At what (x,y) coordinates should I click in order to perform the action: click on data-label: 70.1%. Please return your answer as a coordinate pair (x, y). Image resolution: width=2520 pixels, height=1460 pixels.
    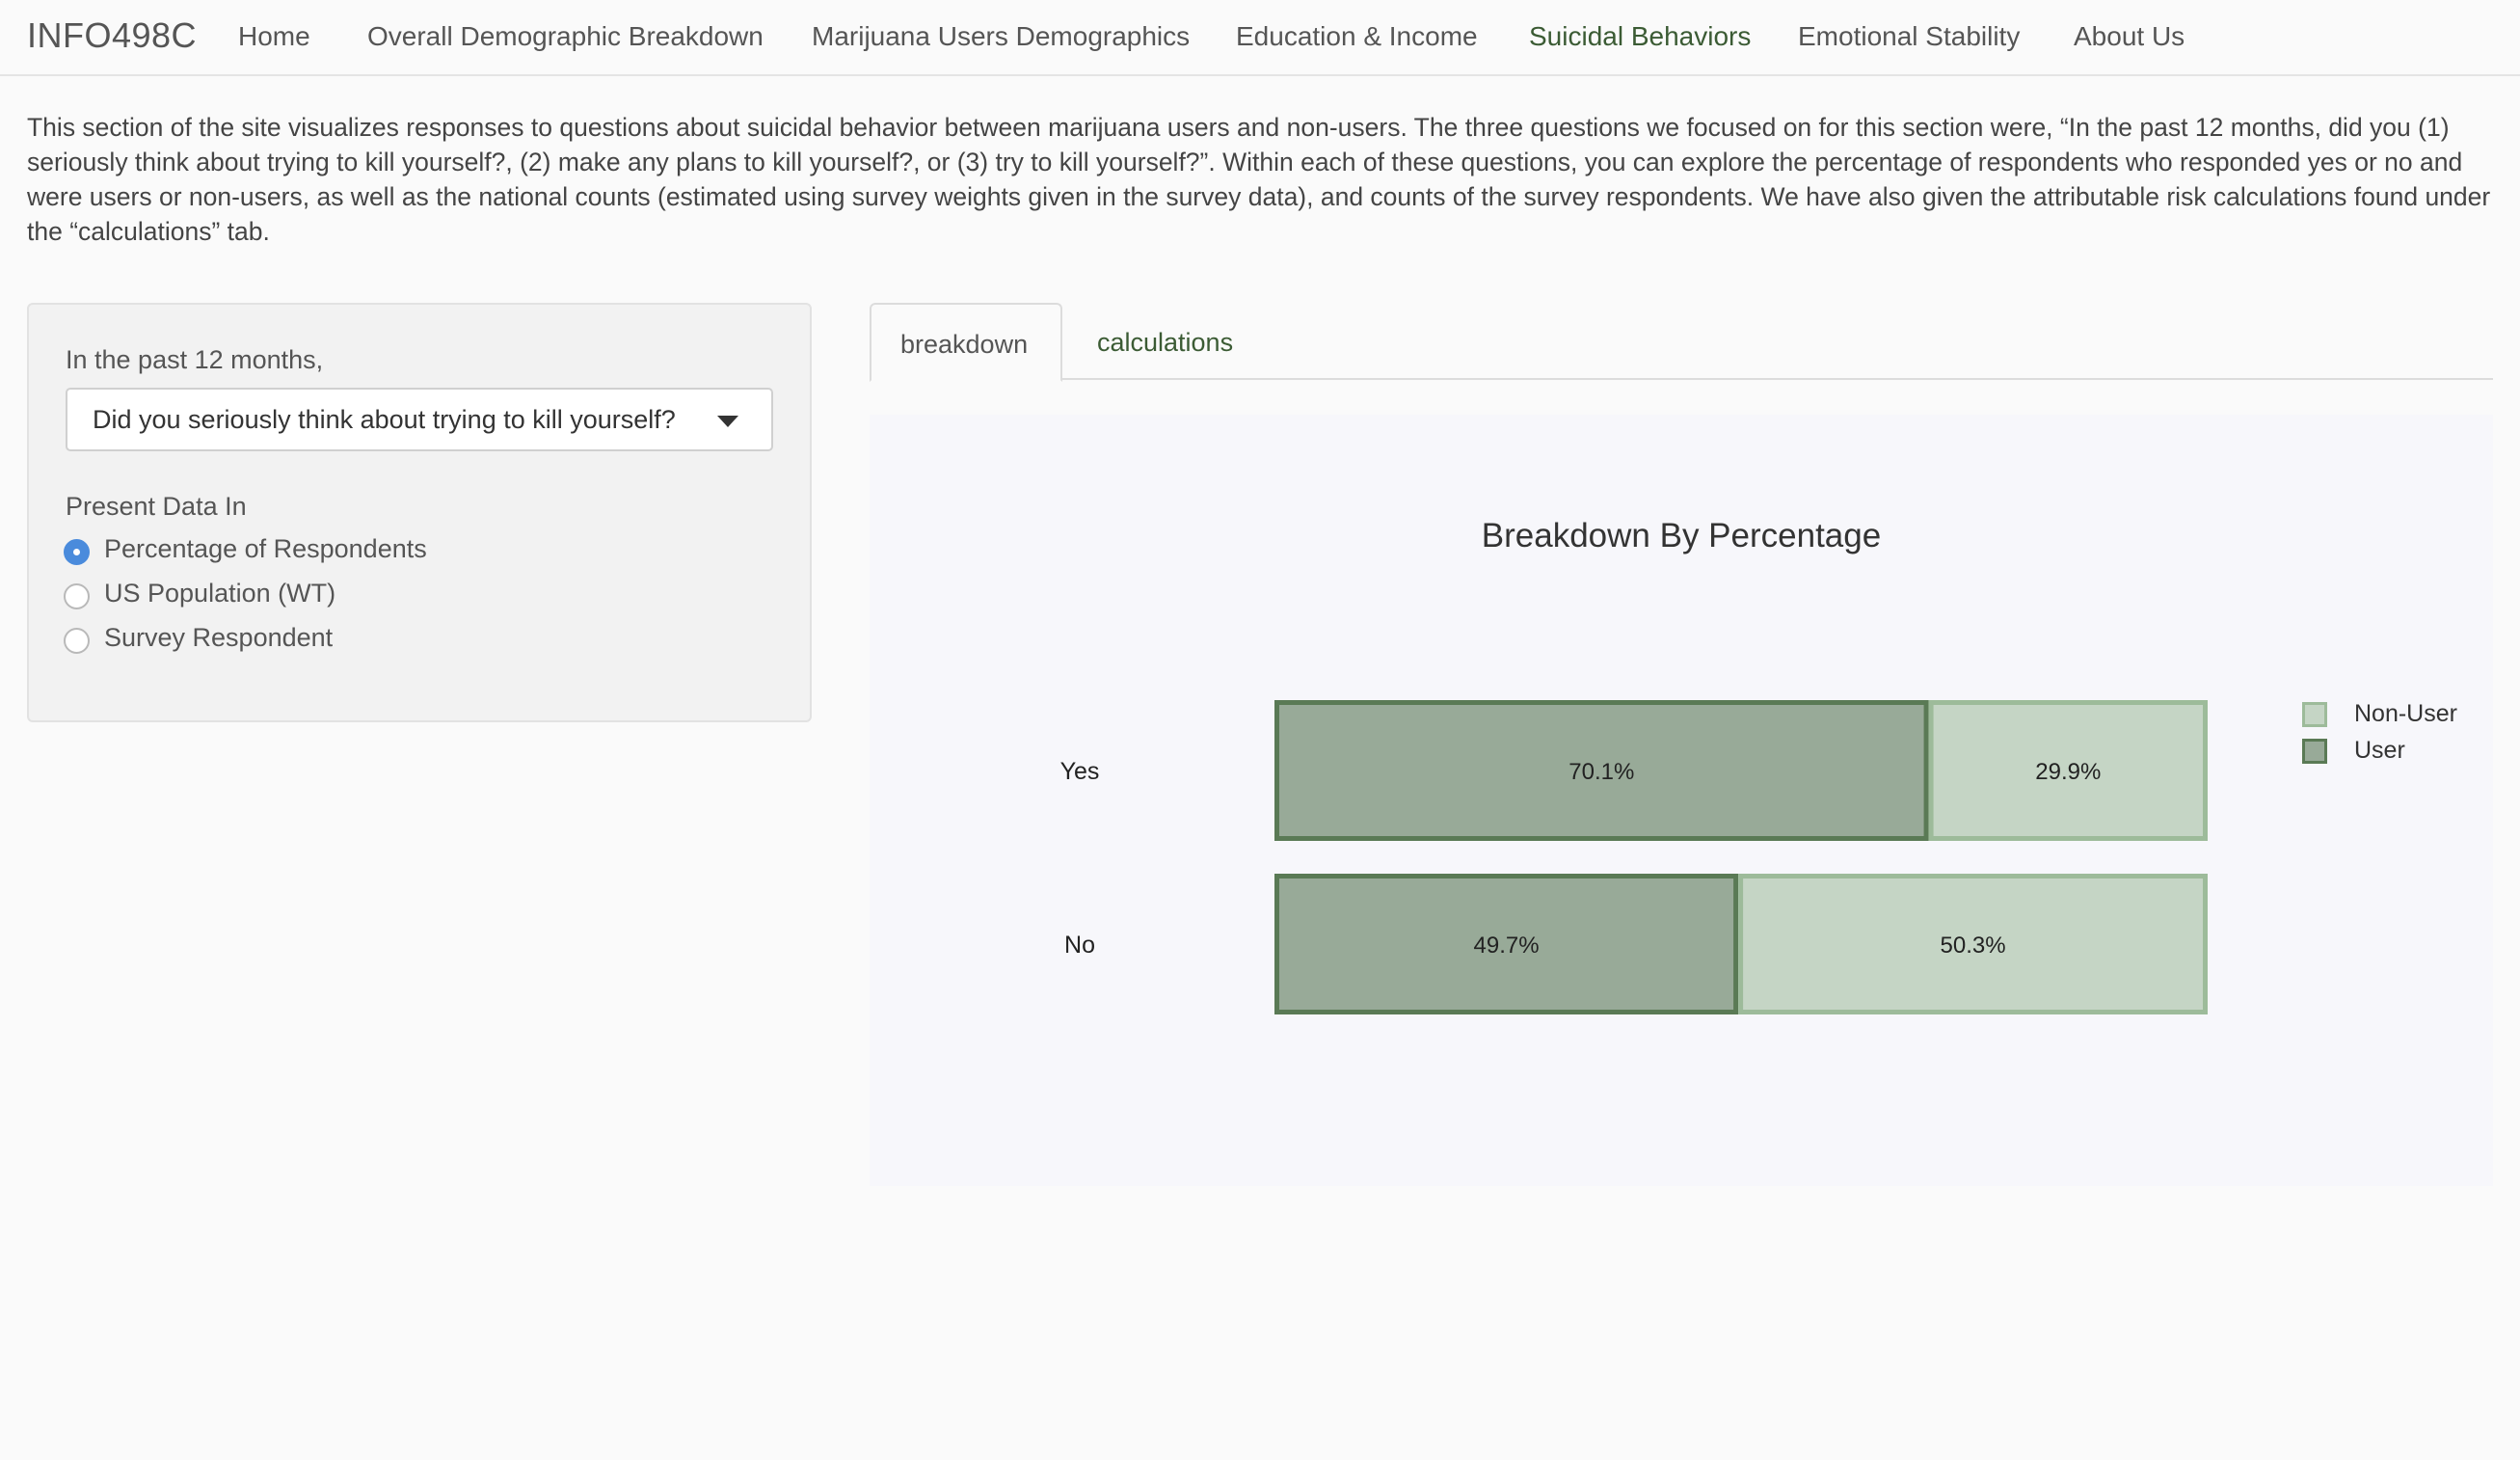
    Looking at the image, I should click on (1601, 772).